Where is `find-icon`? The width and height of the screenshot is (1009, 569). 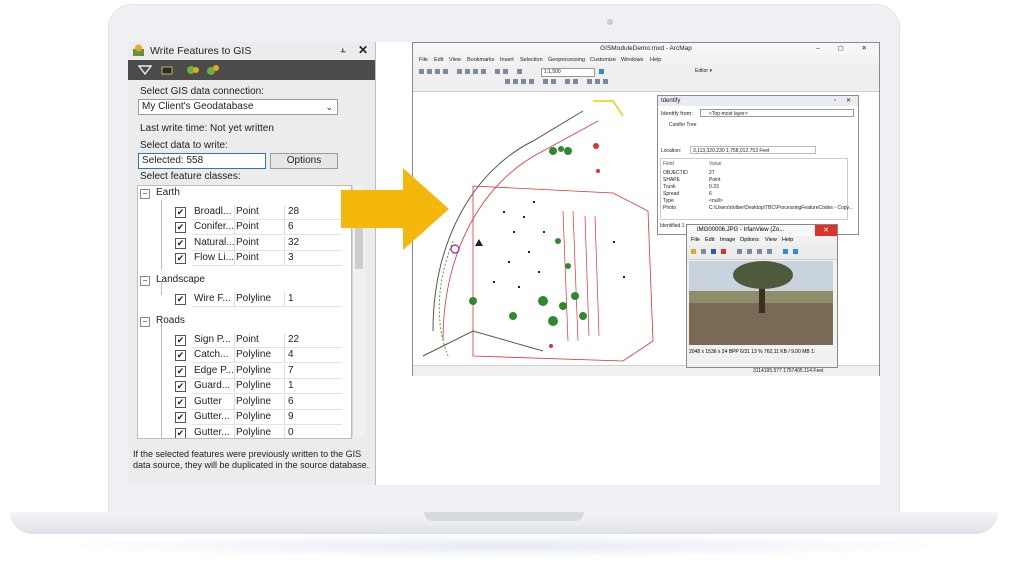 find-icon is located at coordinates (597, 81).